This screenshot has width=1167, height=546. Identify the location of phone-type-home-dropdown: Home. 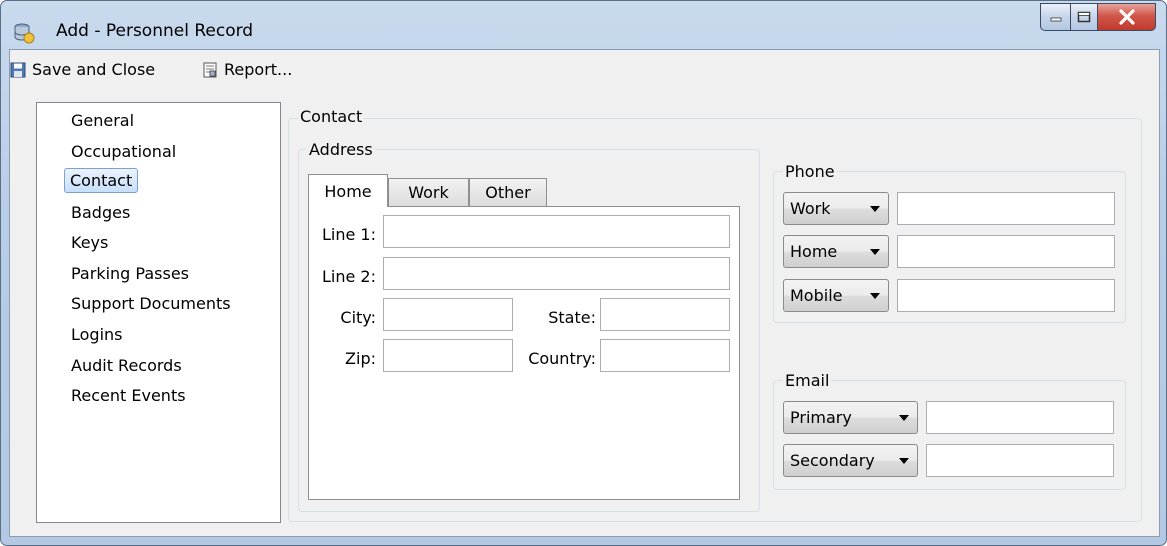
(836, 251).